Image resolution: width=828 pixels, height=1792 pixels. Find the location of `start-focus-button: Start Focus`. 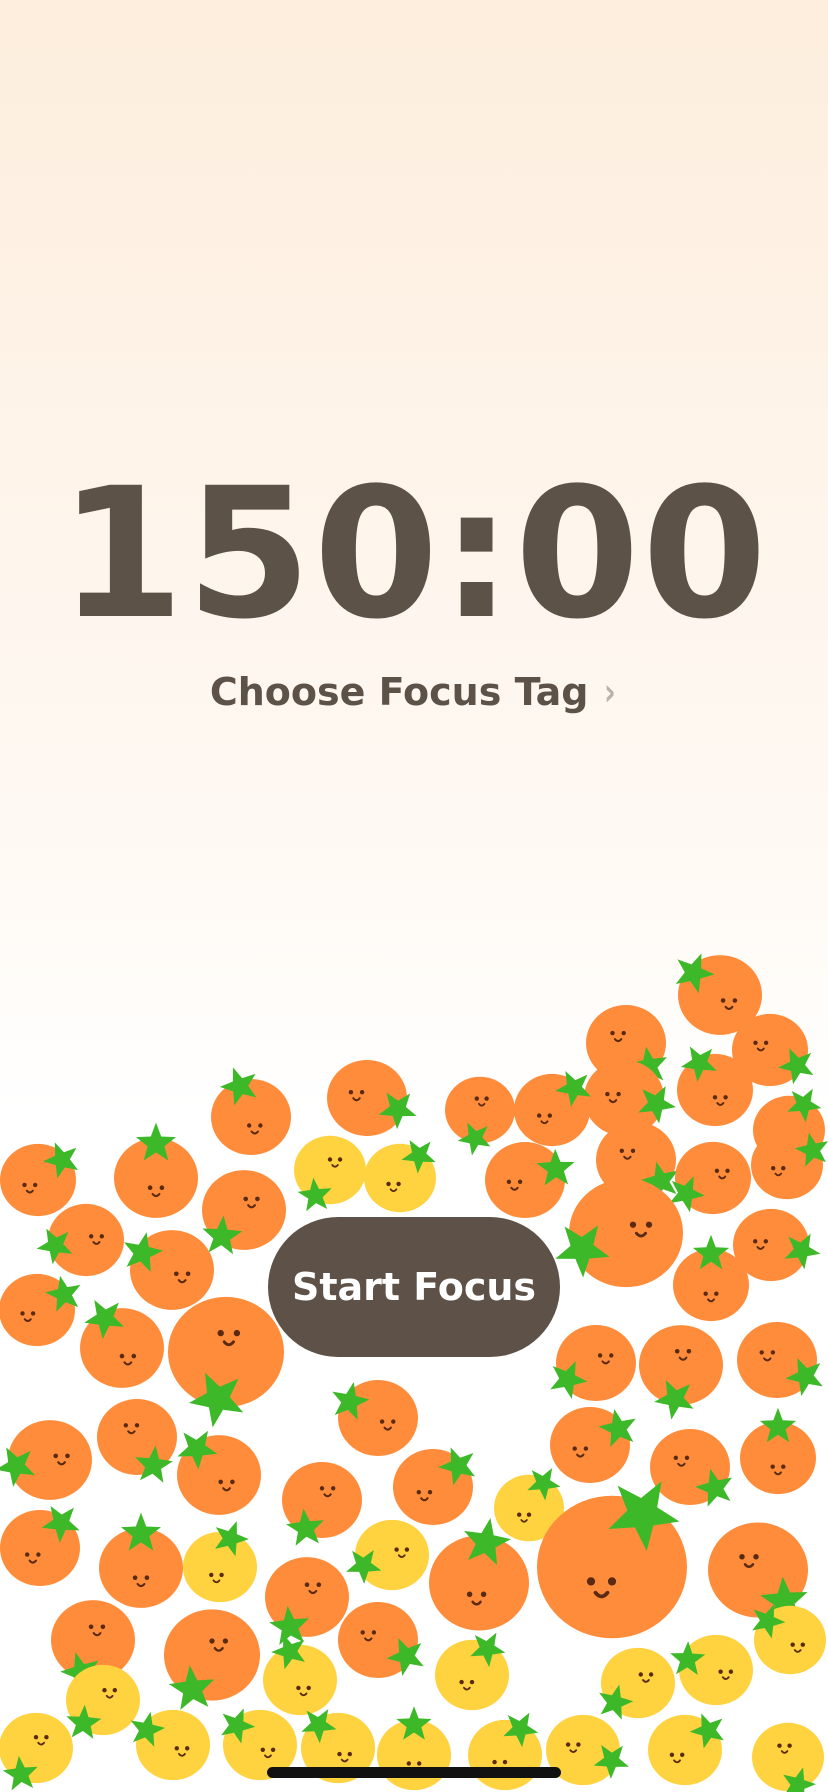

start-focus-button: Start Focus is located at coordinates (414, 1287).